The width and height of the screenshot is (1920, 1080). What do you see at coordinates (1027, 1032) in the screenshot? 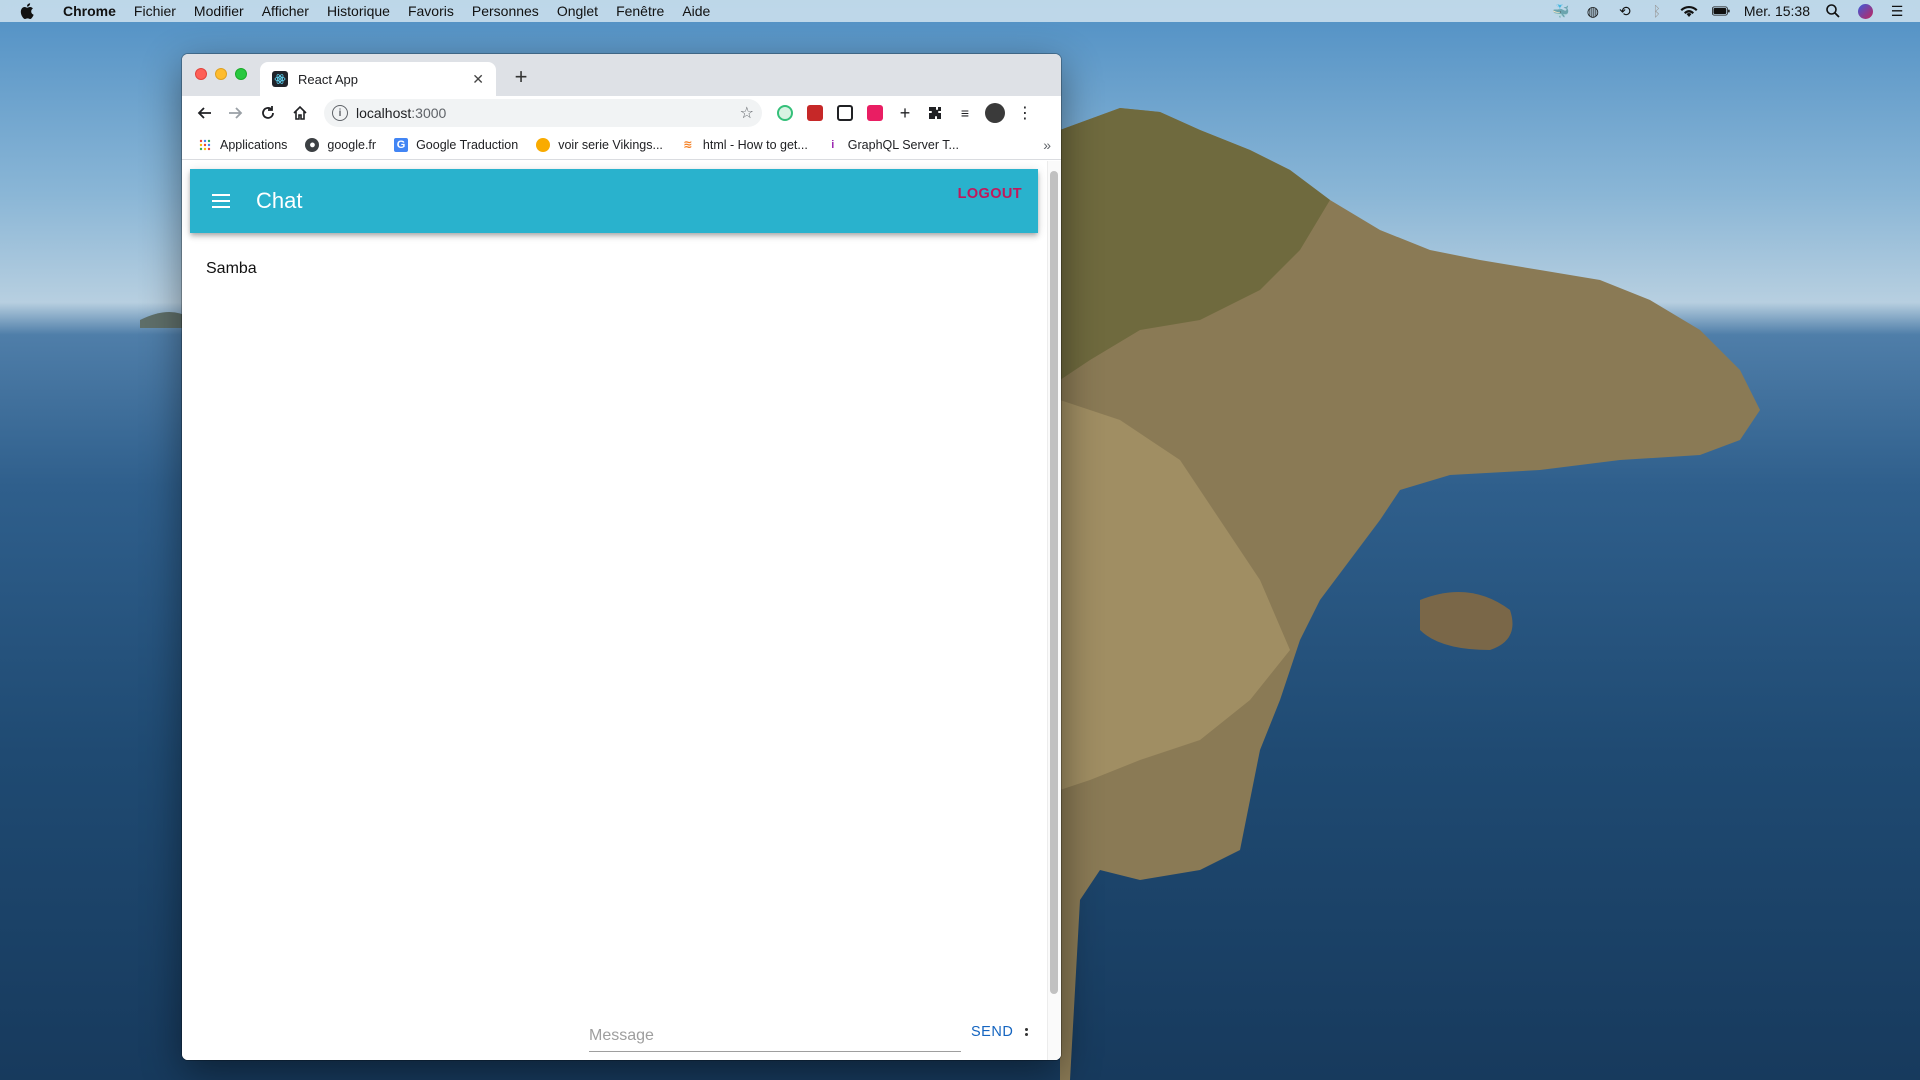
I see `more-options-icon` at bounding box center [1027, 1032].